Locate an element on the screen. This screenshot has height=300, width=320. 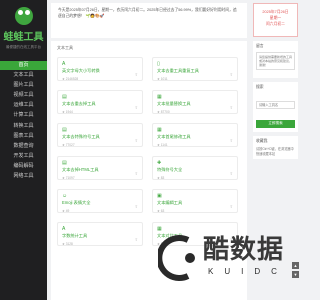
tool-stat: ★ 63 is located at coordinates (161, 211).